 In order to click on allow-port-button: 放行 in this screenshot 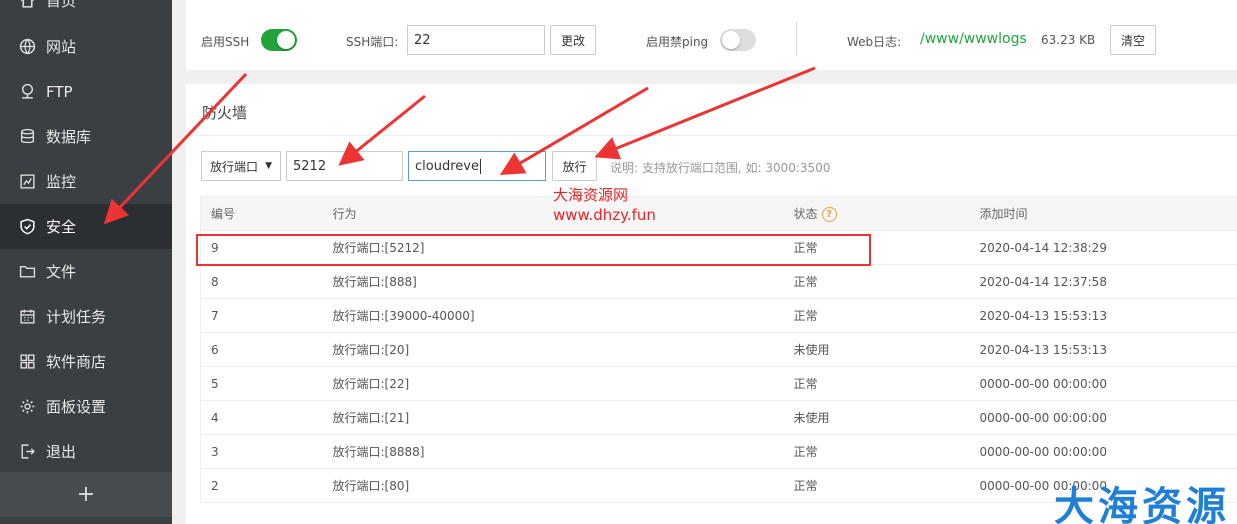, I will do `click(574, 166)`.